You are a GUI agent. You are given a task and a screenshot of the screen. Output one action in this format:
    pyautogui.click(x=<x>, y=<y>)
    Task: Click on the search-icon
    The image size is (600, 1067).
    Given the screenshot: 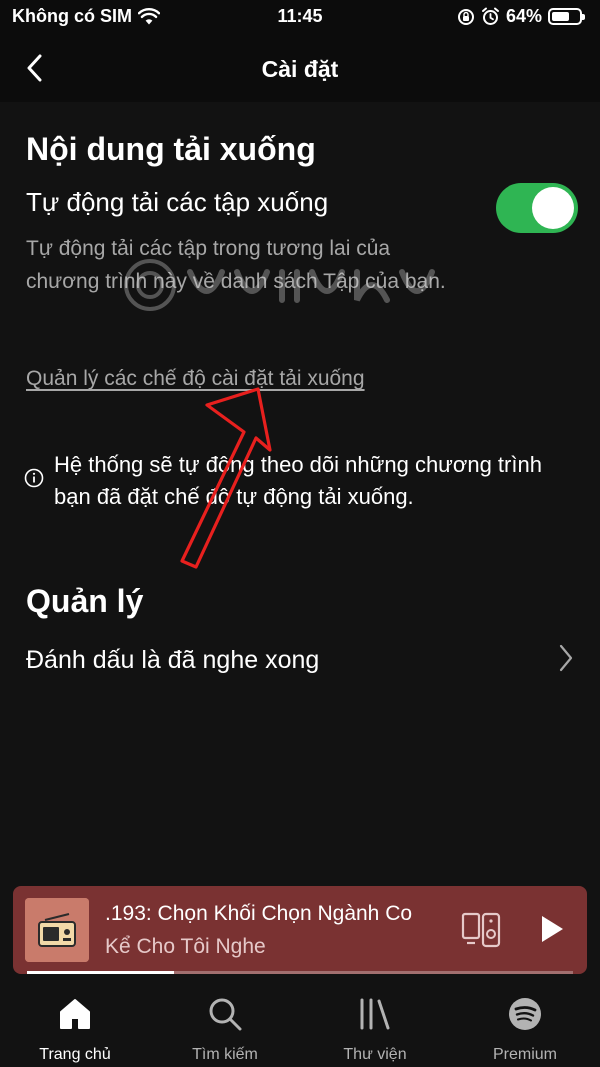 What is the action you would take?
    pyautogui.click(x=225, y=1014)
    